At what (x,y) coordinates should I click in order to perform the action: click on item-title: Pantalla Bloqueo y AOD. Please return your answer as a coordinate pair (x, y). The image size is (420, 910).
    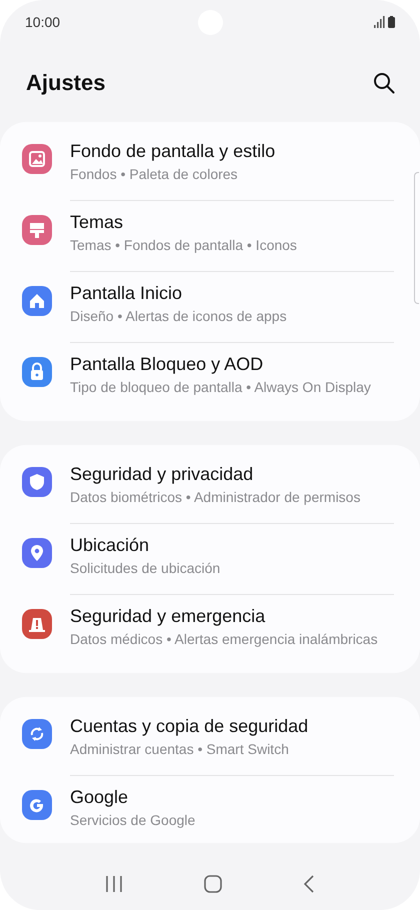
    Looking at the image, I should click on (167, 364).